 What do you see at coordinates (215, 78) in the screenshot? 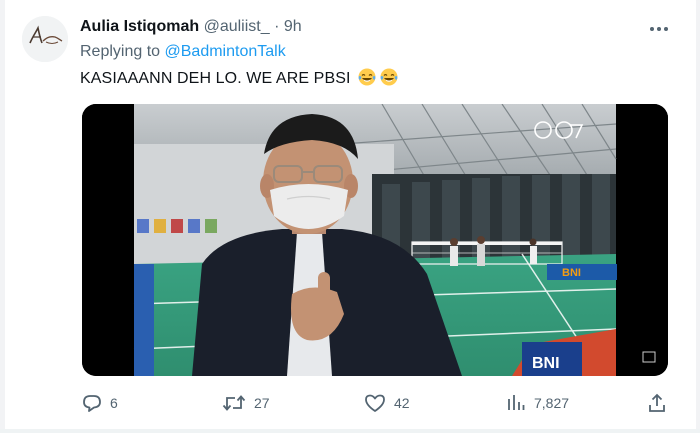
I see `tweet-text-body: KASIAAANN DEH LO. WE ARE PBSI` at bounding box center [215, 78].